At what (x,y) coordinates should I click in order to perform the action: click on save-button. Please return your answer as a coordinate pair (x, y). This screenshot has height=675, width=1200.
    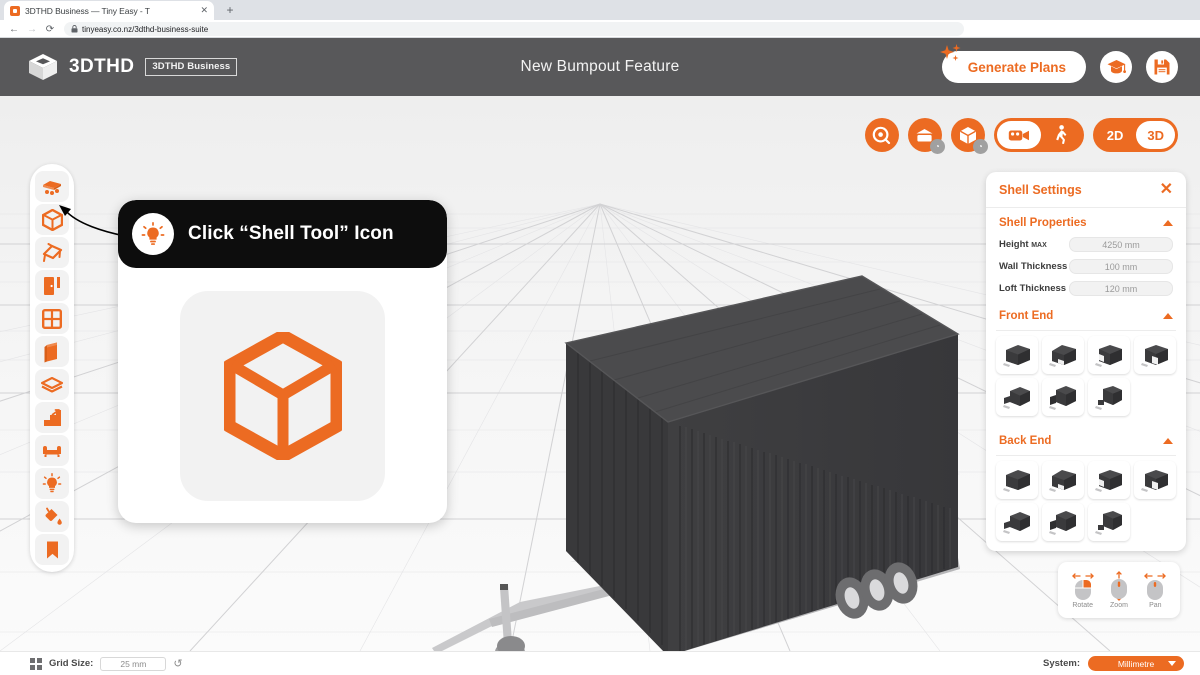
    Looking at the image, I should click on (1162, 67).